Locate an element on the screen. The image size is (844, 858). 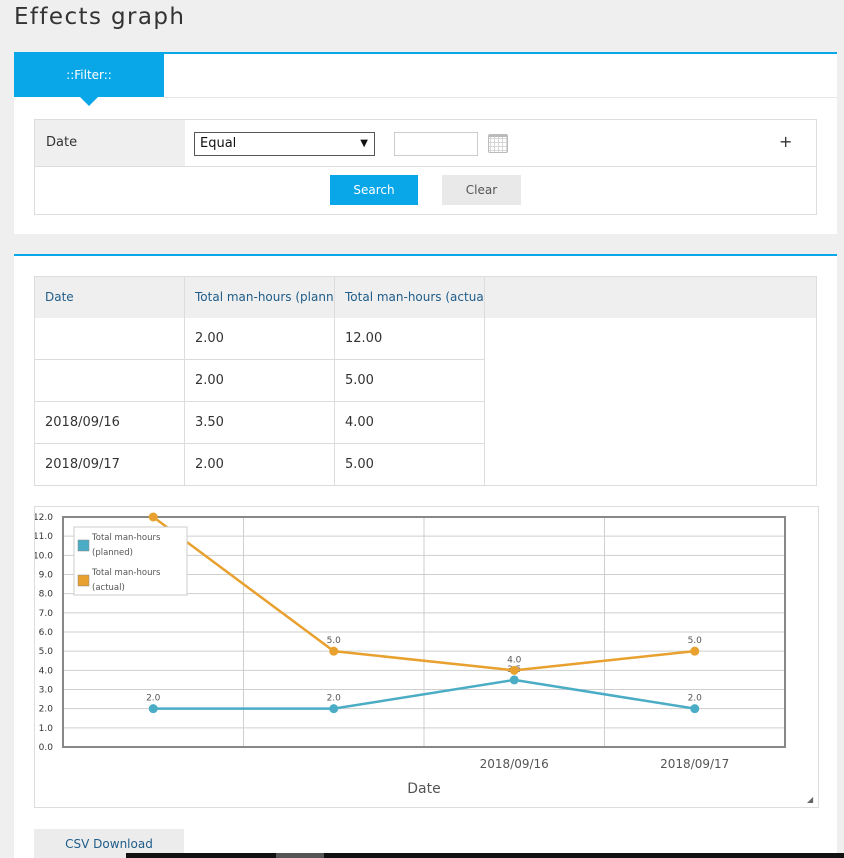
y-tick-label: 6.0 is located at coordinates (46, 633).